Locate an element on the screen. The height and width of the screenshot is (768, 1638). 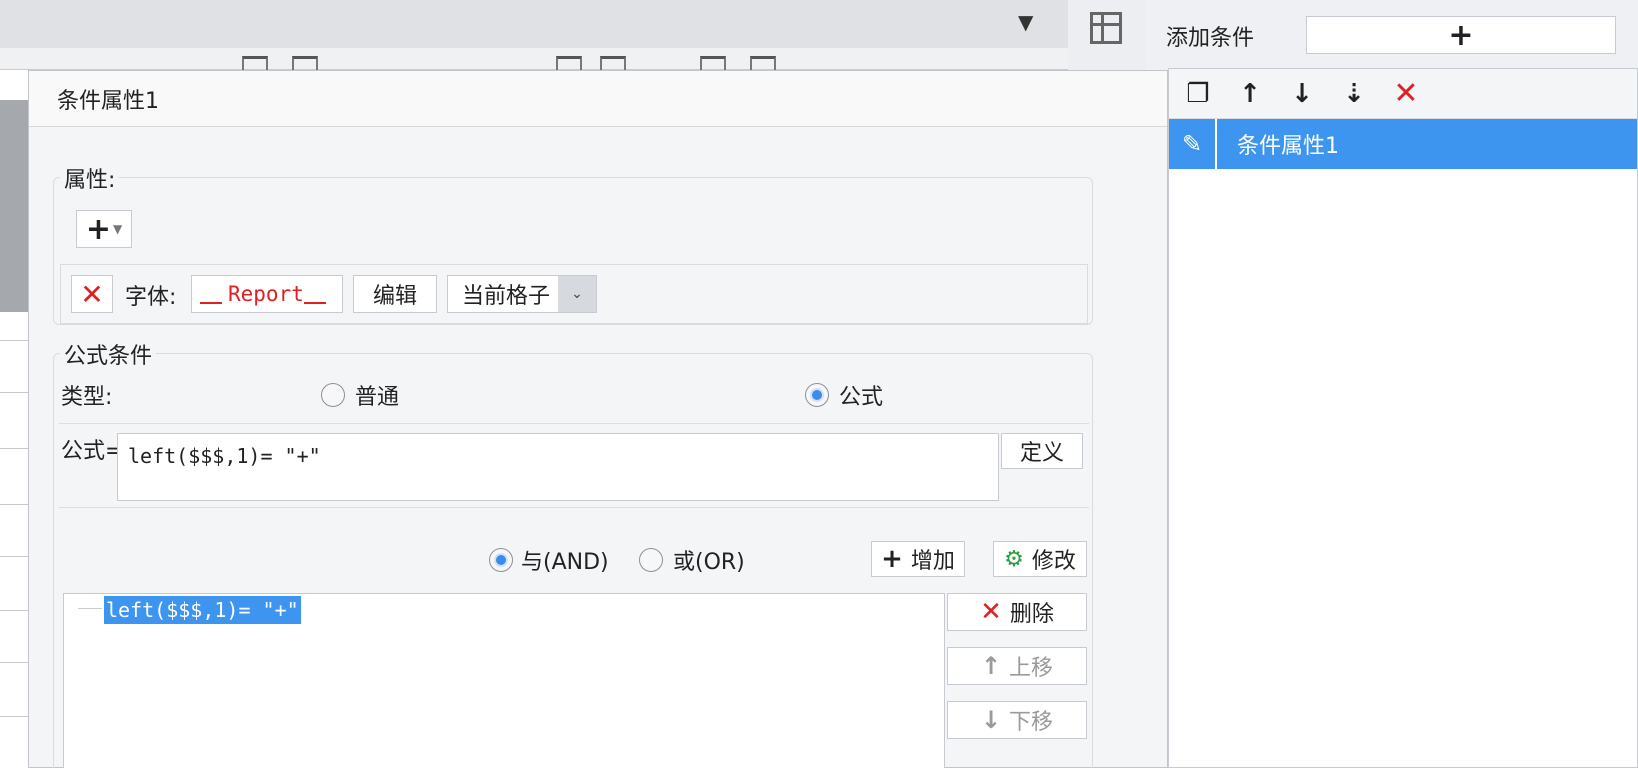
type-normal-radio is located at coordinates (333, 395).